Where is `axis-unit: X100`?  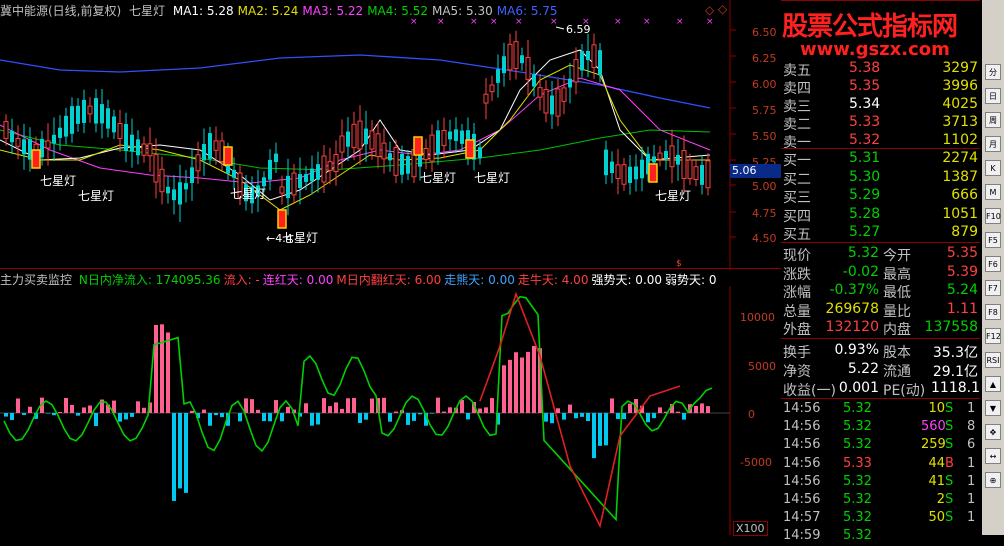 axis-unit: X100 is located at coordinates (750, 528).